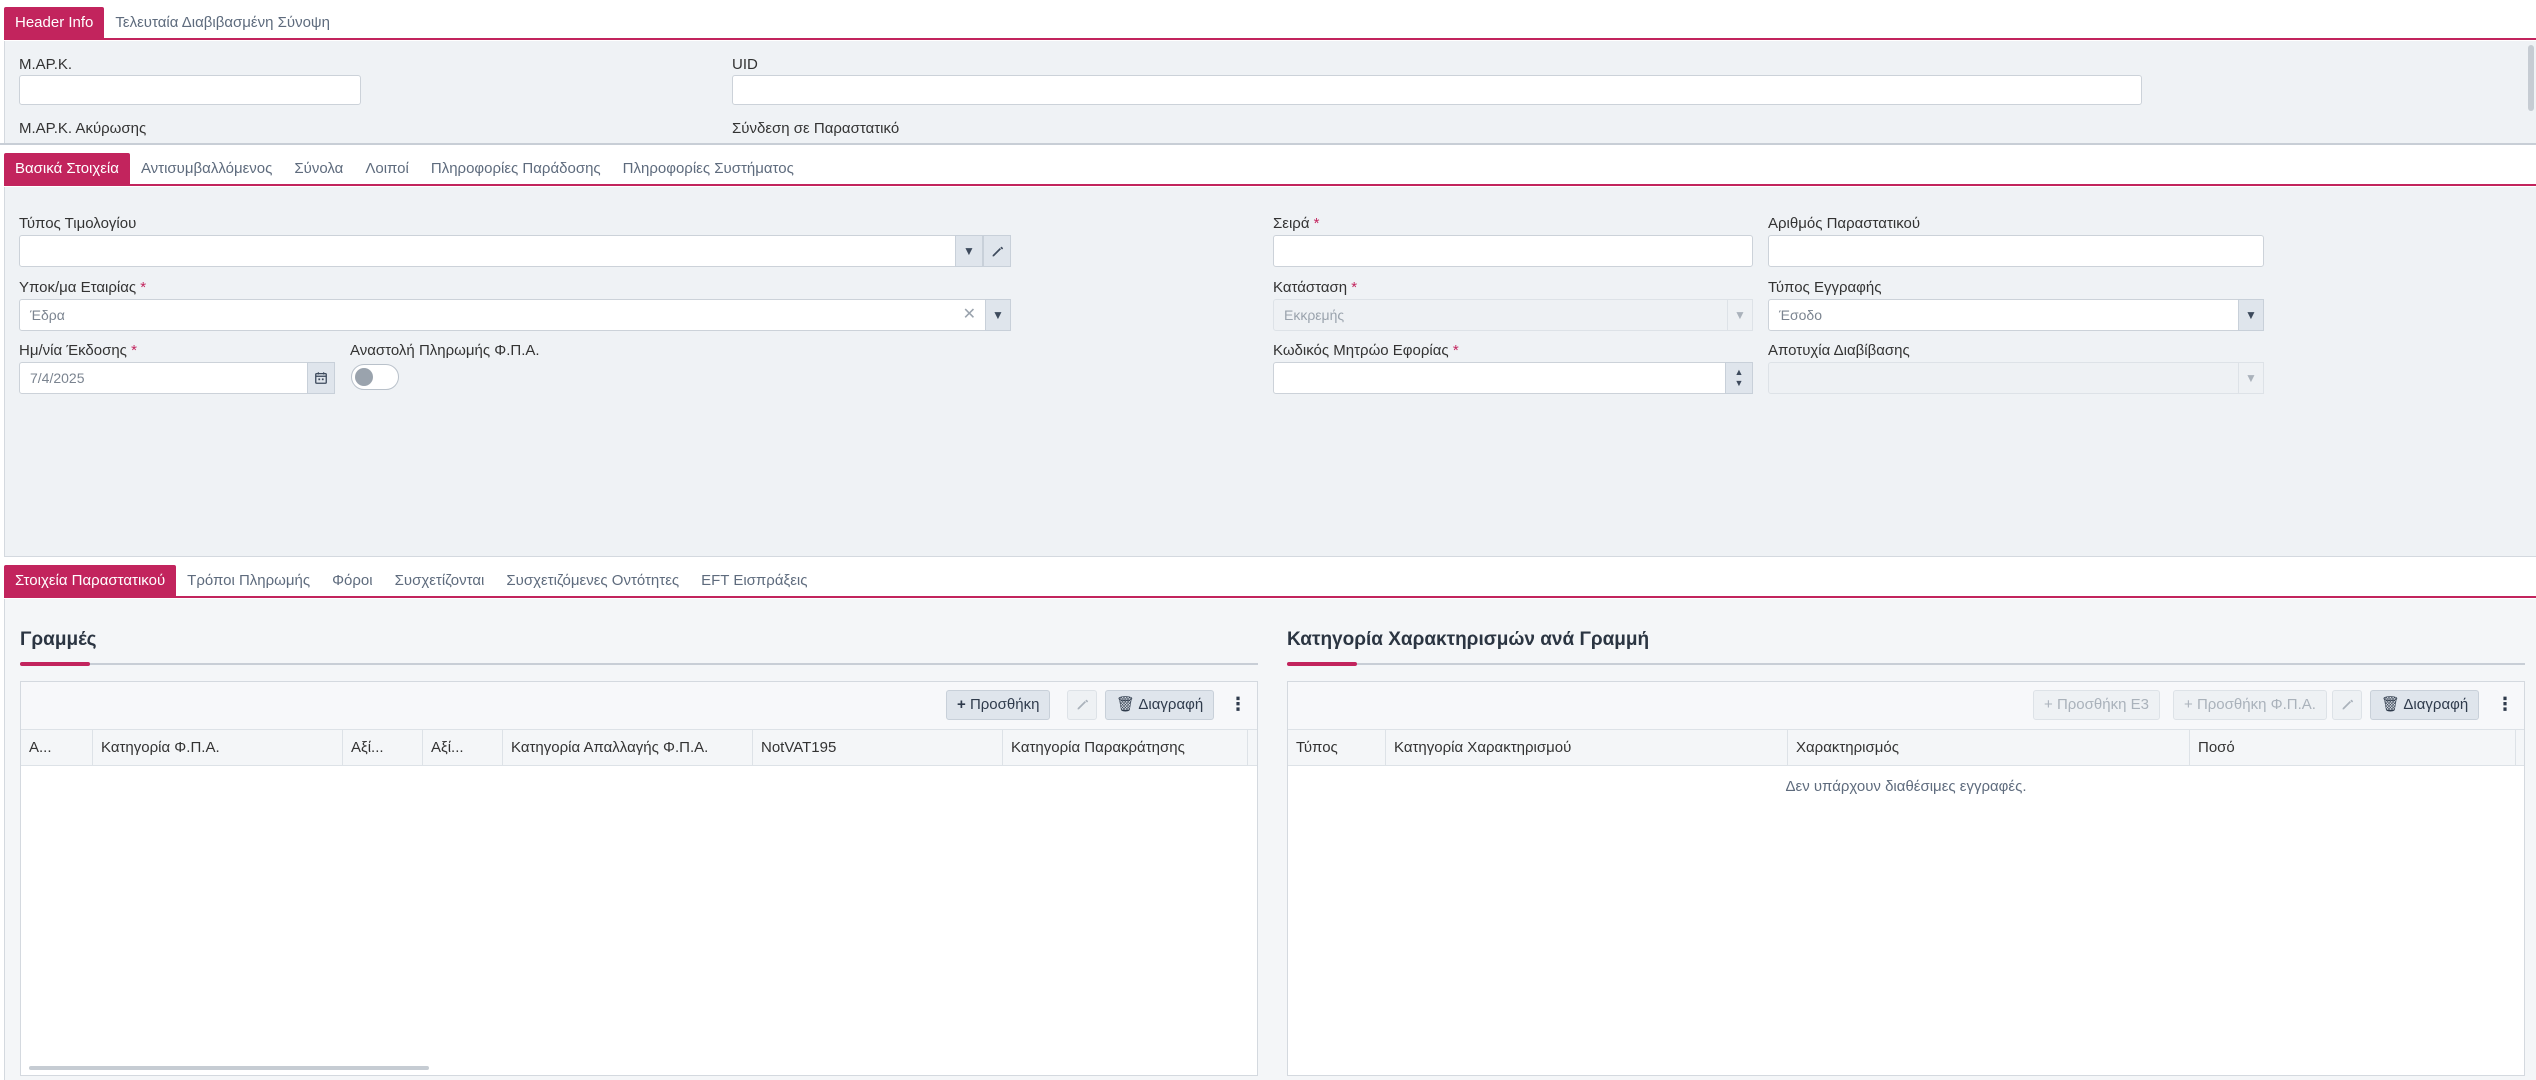  I want to click on tax-registry-stepper: ▲ ▼, so click(1513, 378).